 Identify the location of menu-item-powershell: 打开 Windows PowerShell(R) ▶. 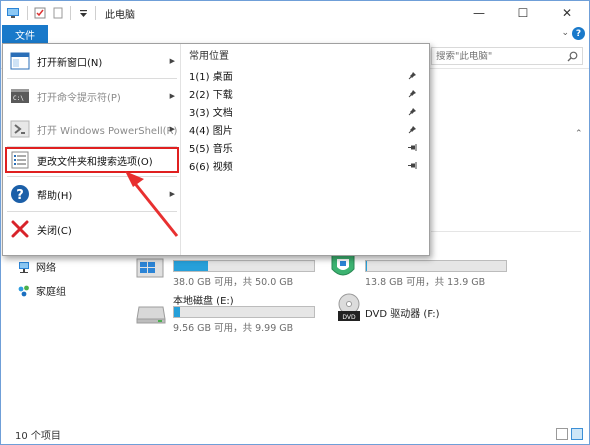
(92, 129).